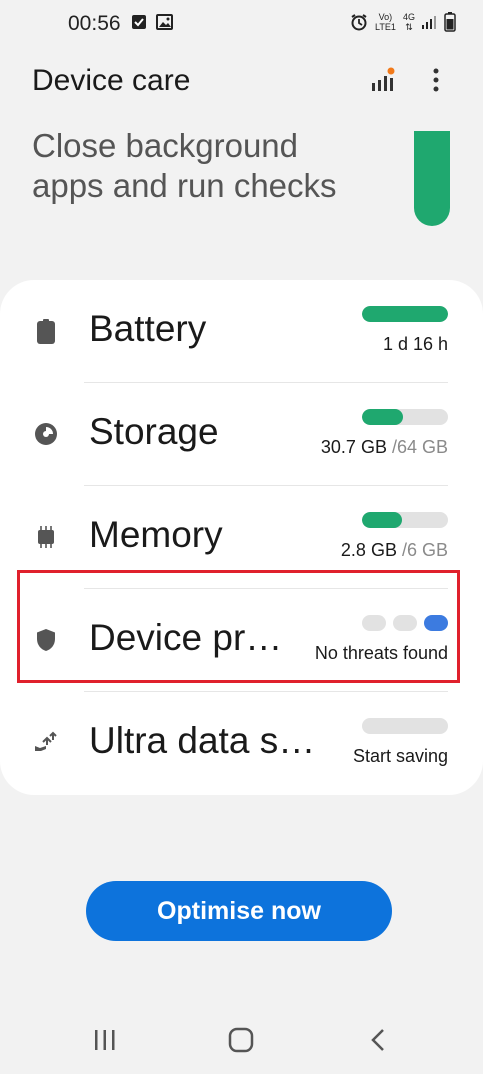  I want to click on storage-value: 30.7 GB /64 GB, so click(384, 447).